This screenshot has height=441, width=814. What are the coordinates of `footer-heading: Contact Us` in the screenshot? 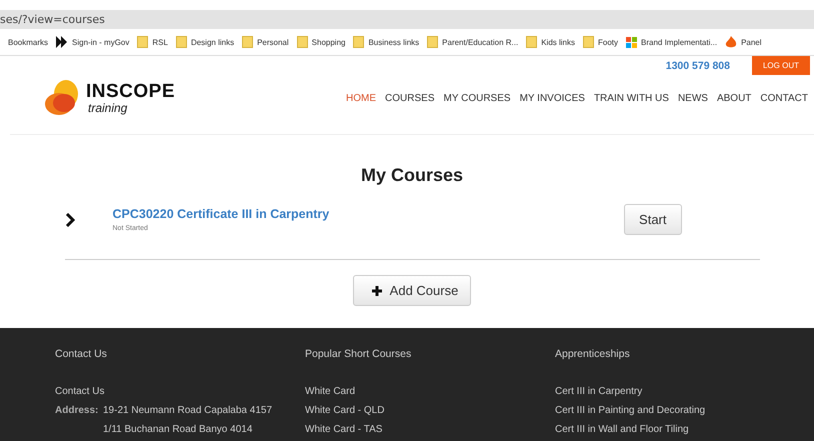 It's located at (81, 354).